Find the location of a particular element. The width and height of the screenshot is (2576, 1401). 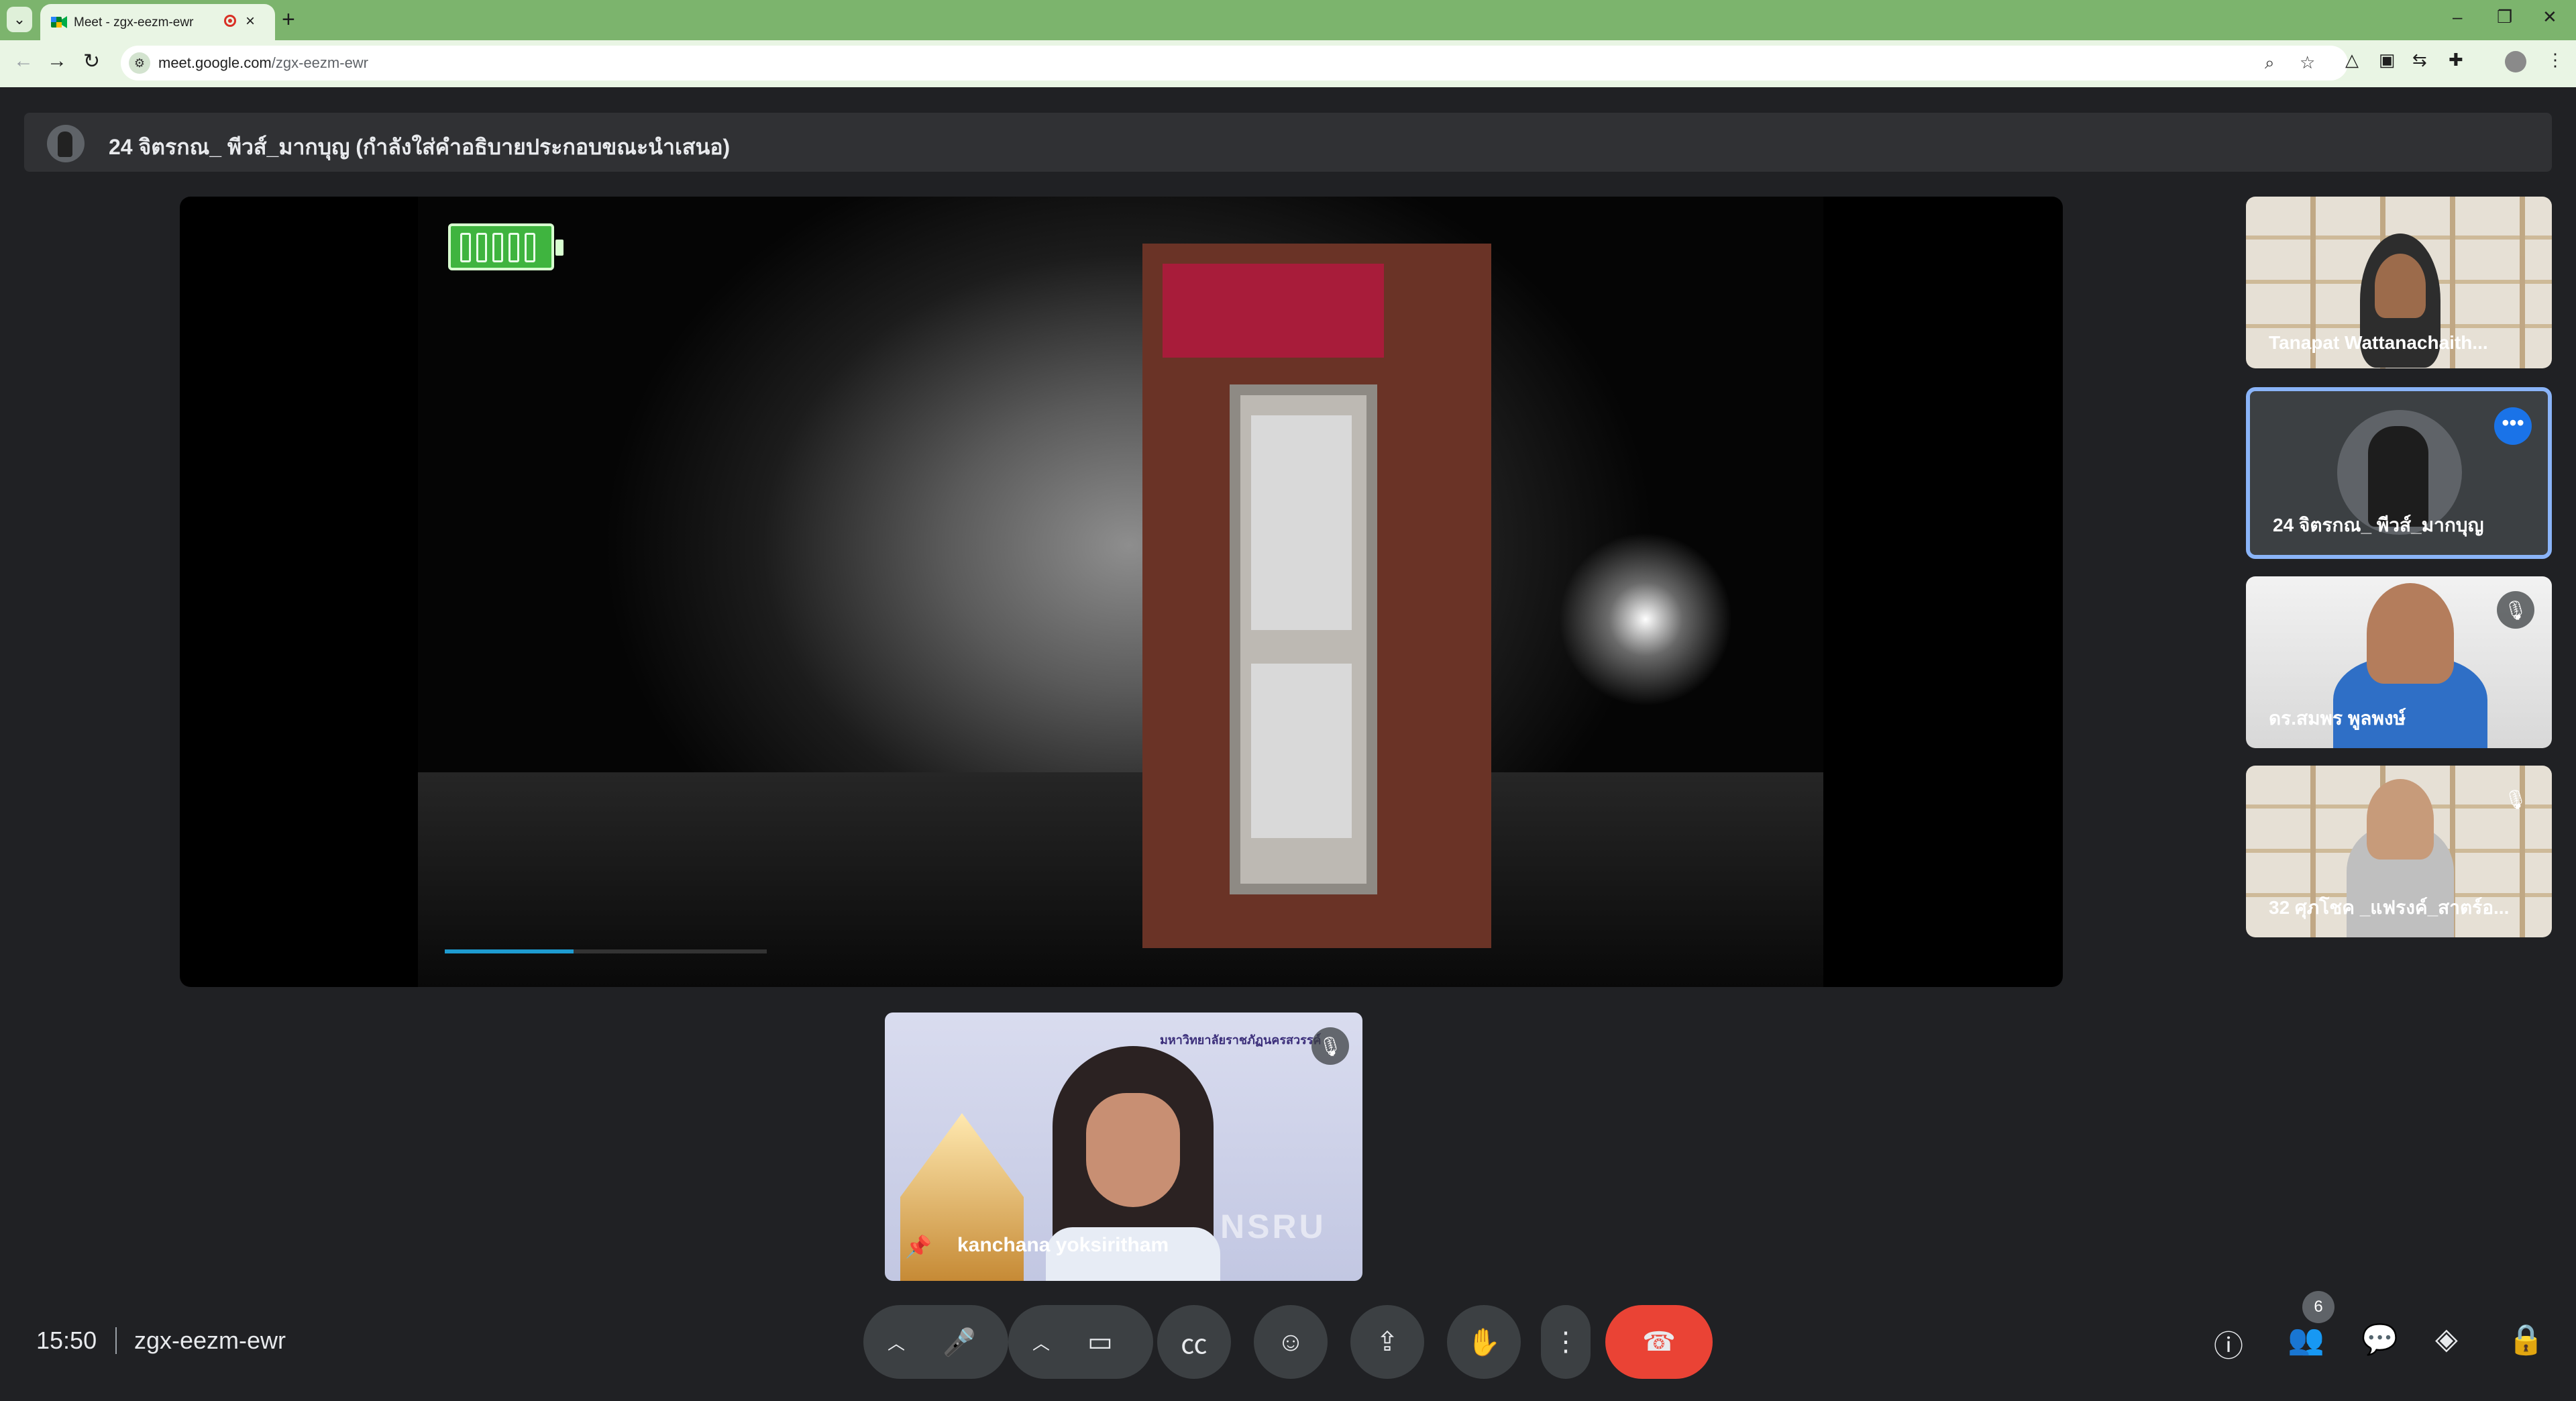

chat-icon: 💬 is located at coordinates (2379, 1339).